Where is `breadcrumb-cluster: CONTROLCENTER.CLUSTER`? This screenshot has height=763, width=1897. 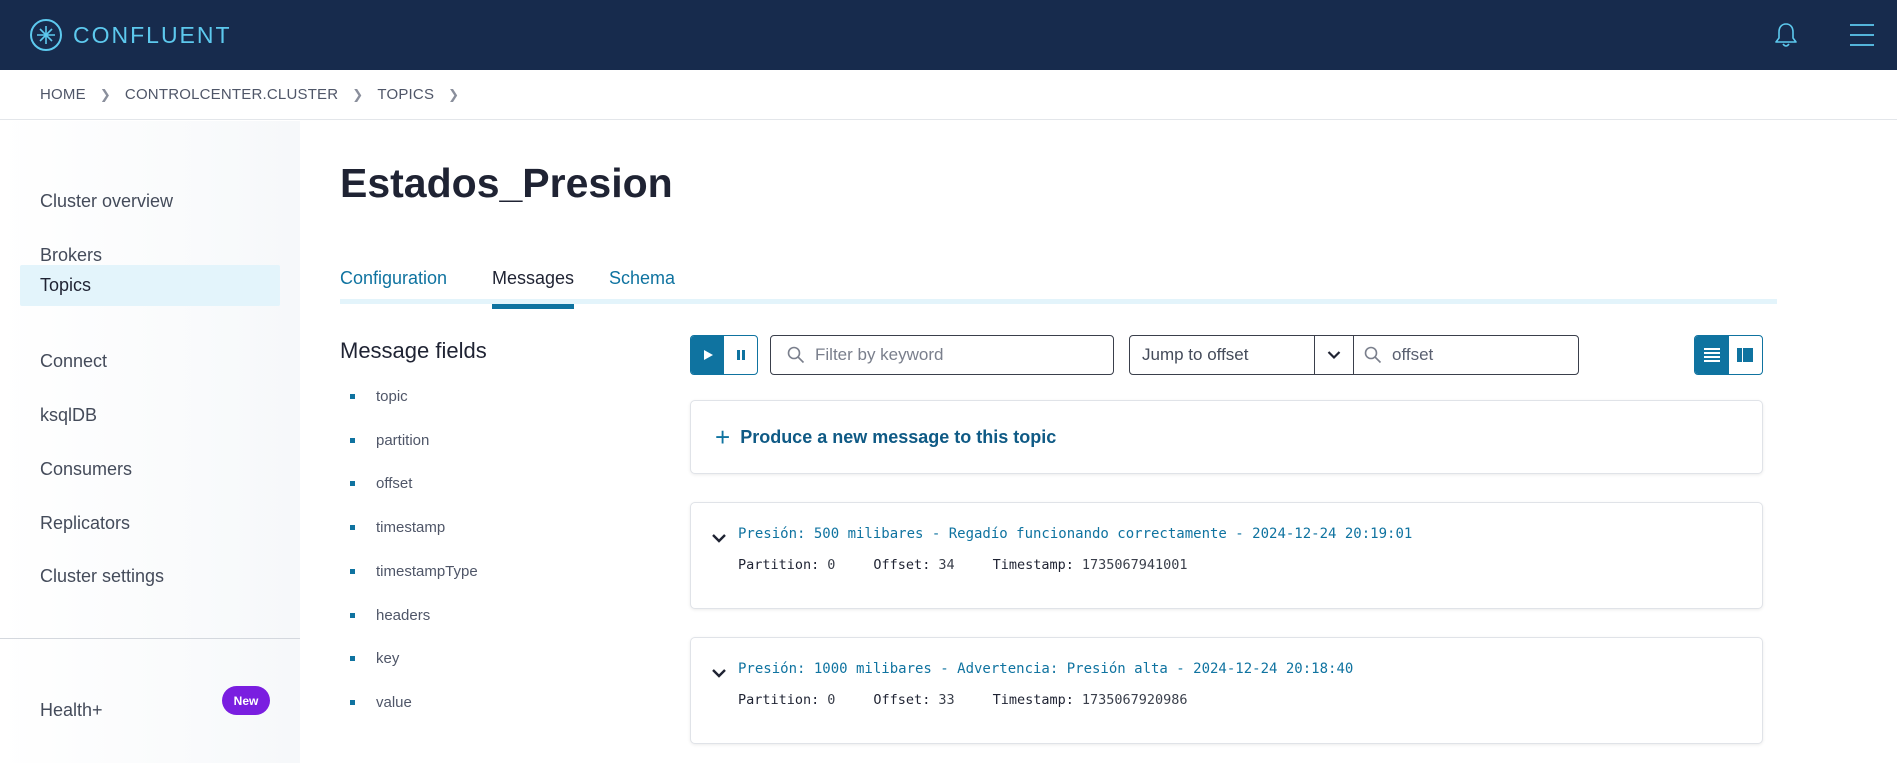
breadcrumb-cluster: CONTROLCENTER.CLUSTER is located at coordinates (231, 94).